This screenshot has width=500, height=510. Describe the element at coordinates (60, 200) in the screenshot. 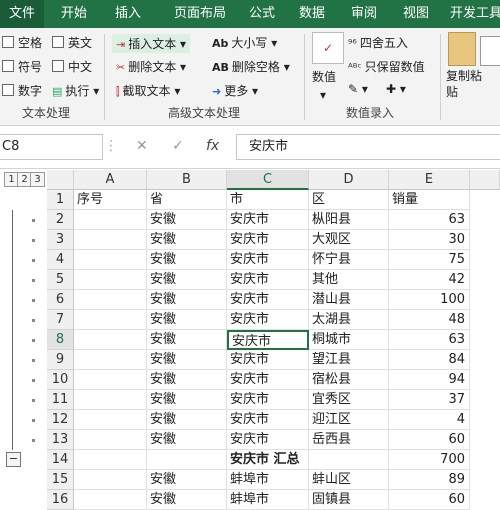

I see `row-header: 1` at that location.